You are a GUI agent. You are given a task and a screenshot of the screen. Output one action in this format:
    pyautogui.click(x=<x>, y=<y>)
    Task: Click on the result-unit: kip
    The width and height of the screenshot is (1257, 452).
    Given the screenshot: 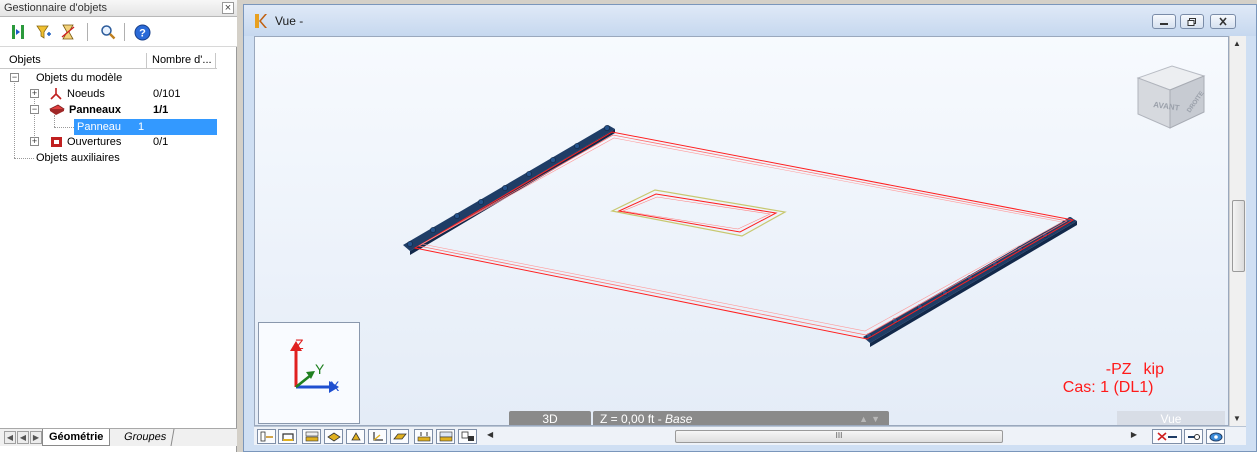 What is the action you would take?
    pyautogui.click(x=1153, y=369)
    